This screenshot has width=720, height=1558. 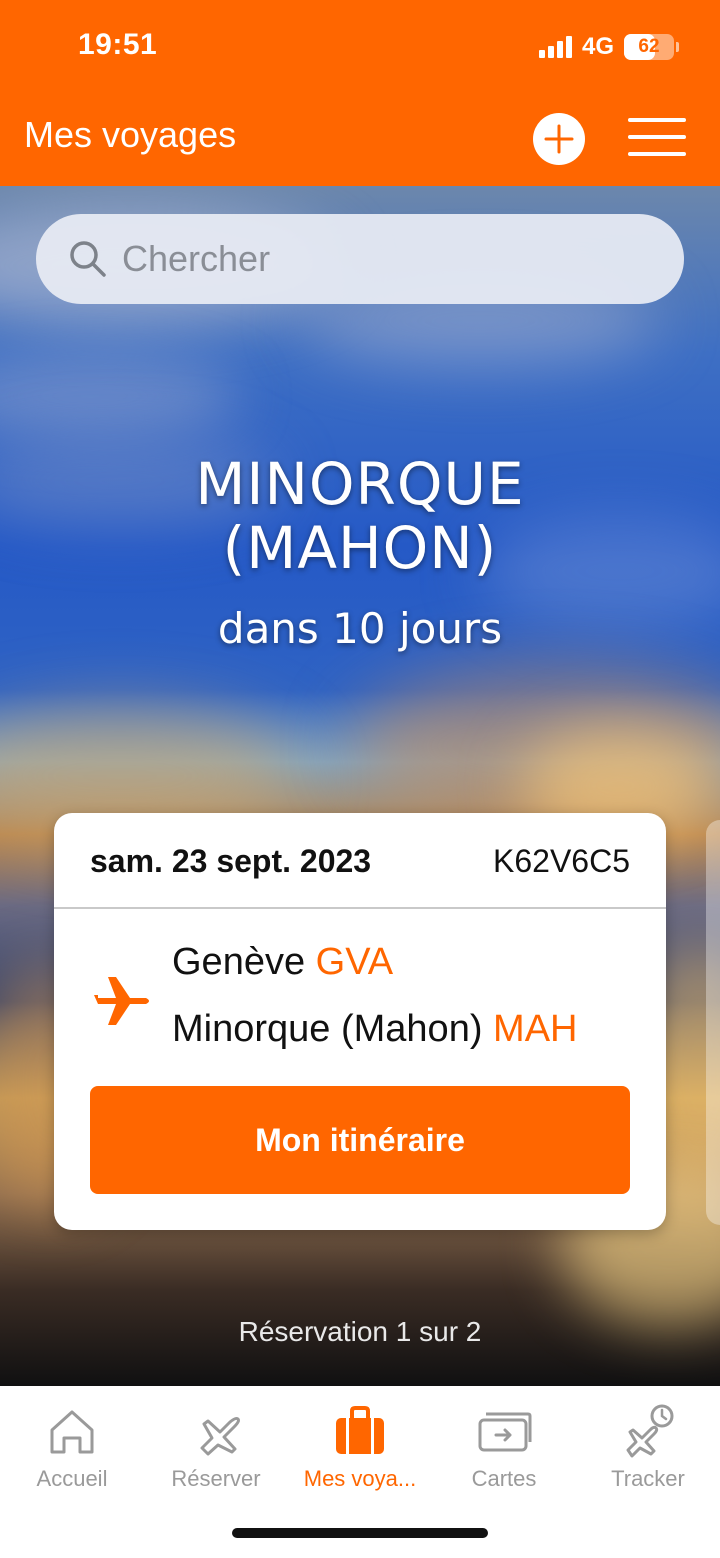 I want to click on status-indicators: 4G 62, so click(x=608, y=47).